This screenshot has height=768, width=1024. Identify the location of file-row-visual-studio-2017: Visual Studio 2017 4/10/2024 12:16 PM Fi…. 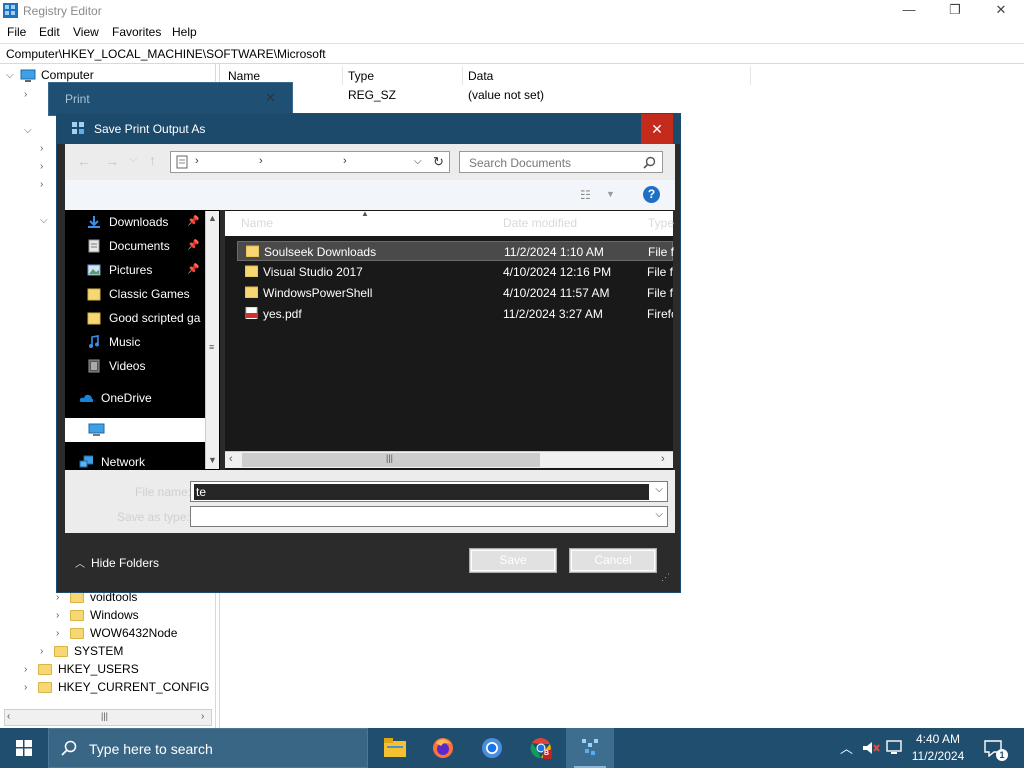
(455, 272).